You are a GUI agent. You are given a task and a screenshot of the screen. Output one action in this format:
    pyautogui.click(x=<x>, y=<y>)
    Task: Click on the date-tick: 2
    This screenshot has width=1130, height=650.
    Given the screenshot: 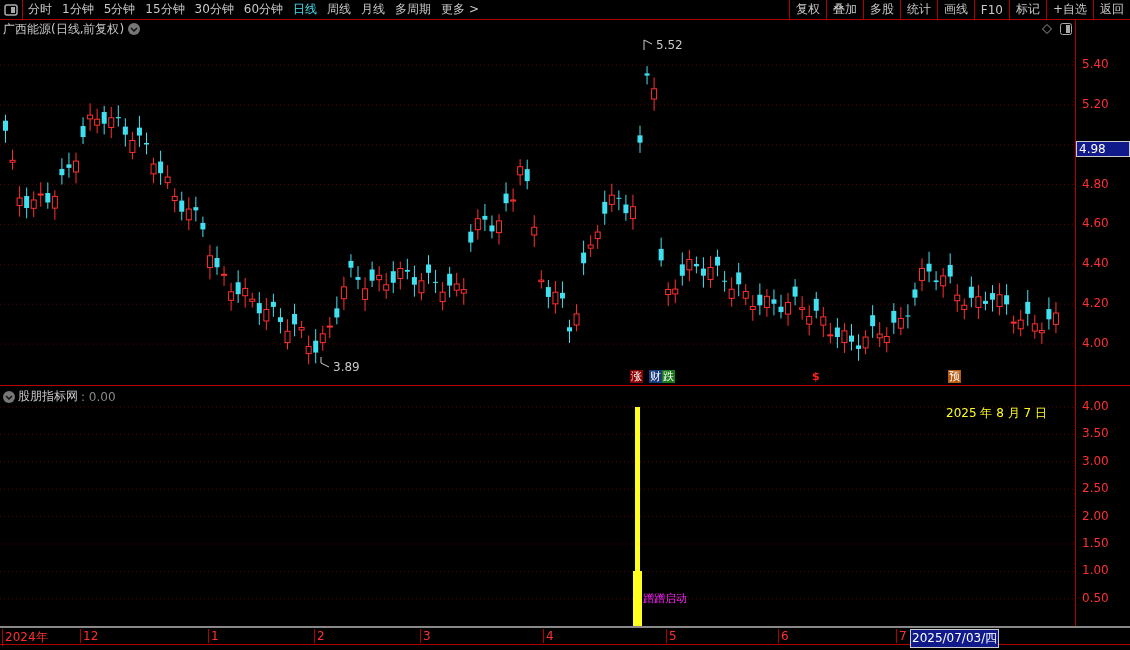 What is the action you would take?
    pyautogui.click(x=319, y=636)
    